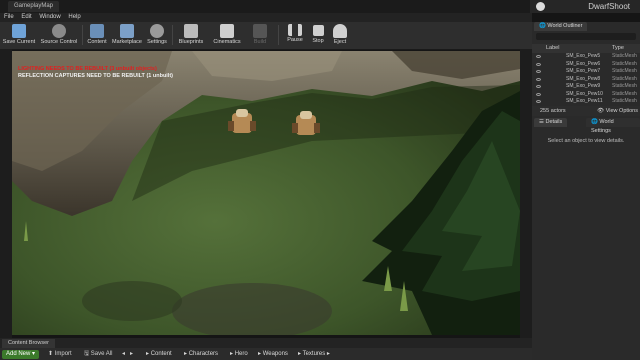 This screenshot has height=360, width=640. Describe the element at coordinates (49, 17) in the screenshot. I see `menu-window: Window` at that location.